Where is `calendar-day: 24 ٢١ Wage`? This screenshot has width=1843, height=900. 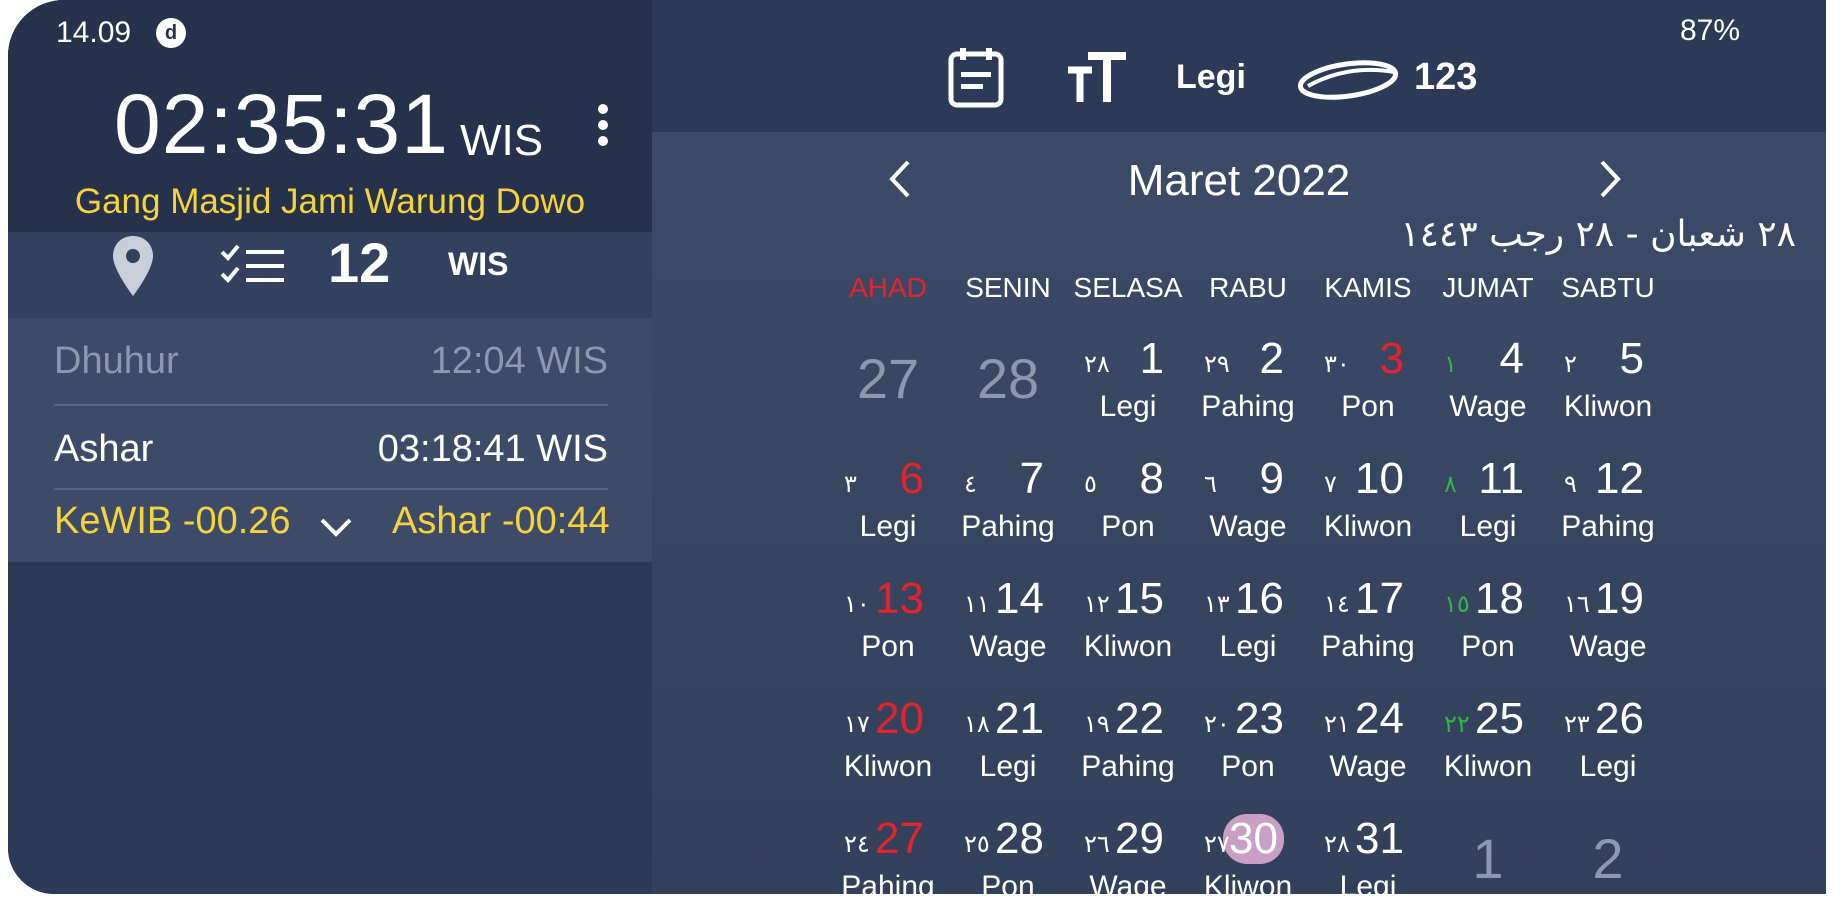 calendar-day: 24 ٢١ Wage is located at coordinates (1368, 749).